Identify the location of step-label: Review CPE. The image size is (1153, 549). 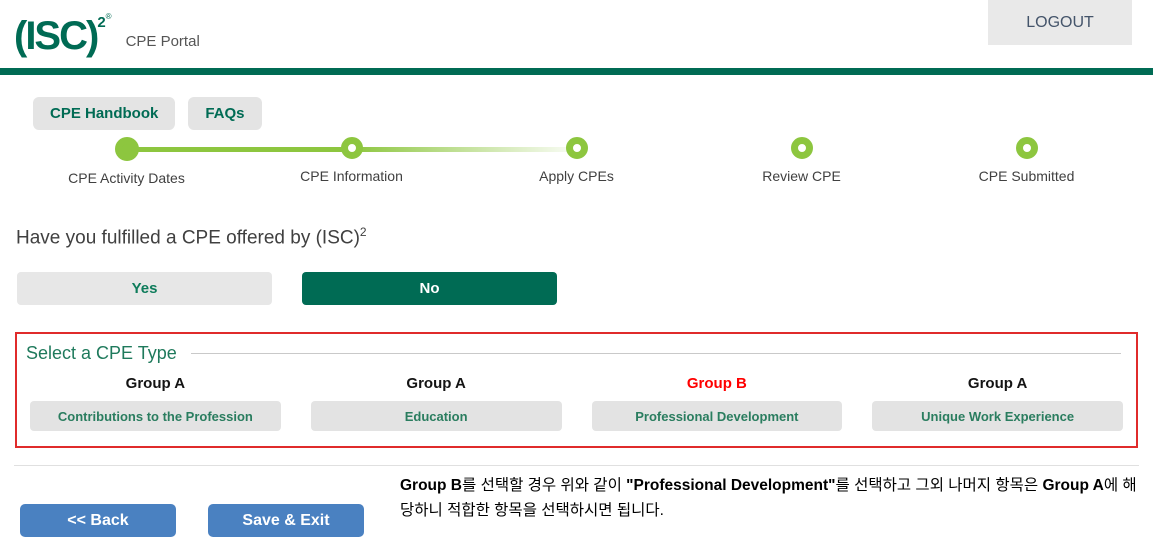
(801, 176).